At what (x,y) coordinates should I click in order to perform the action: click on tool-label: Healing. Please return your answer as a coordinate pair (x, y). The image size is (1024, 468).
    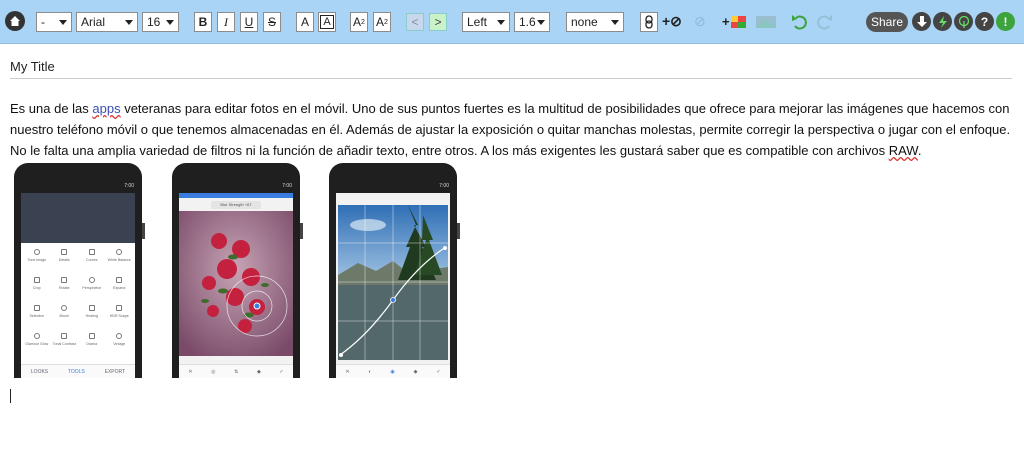
    Looking at the image, I should click on (91, 316).